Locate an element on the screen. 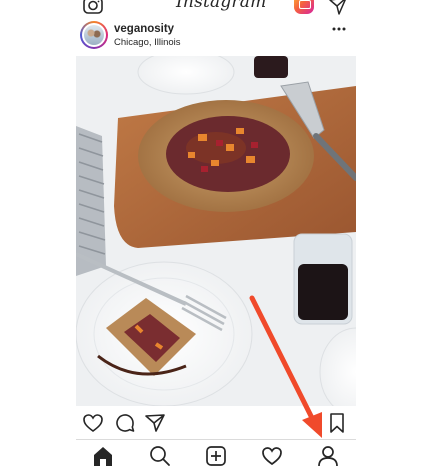 This screenshot has height=470, width=429. tab-profile is located at coordinates (328, 456).